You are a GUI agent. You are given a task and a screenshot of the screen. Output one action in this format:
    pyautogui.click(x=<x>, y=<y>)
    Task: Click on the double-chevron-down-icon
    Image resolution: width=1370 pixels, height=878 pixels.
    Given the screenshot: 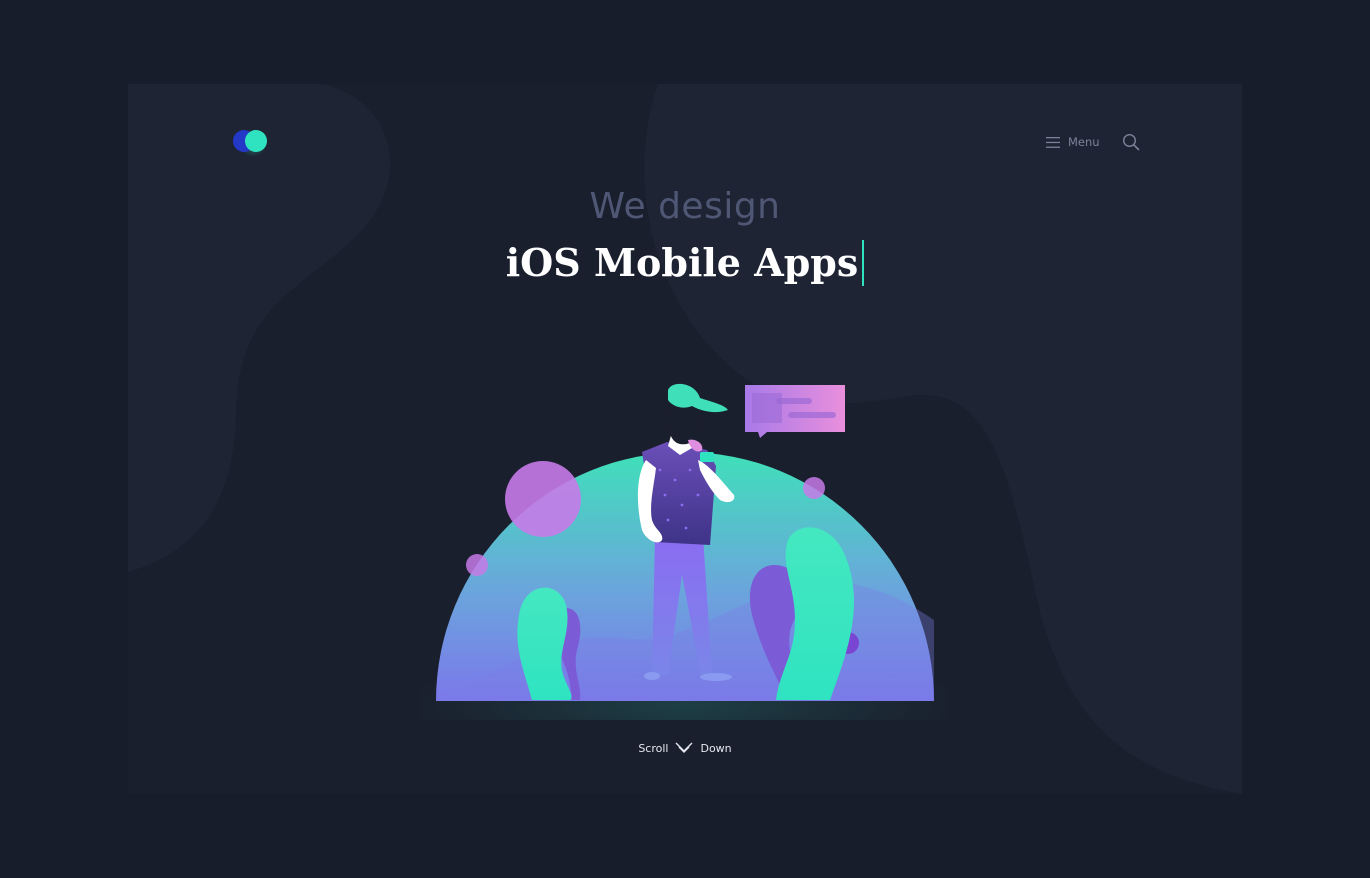 What is the action you would take?
    pyautogui.click(x=684, y=747)
    